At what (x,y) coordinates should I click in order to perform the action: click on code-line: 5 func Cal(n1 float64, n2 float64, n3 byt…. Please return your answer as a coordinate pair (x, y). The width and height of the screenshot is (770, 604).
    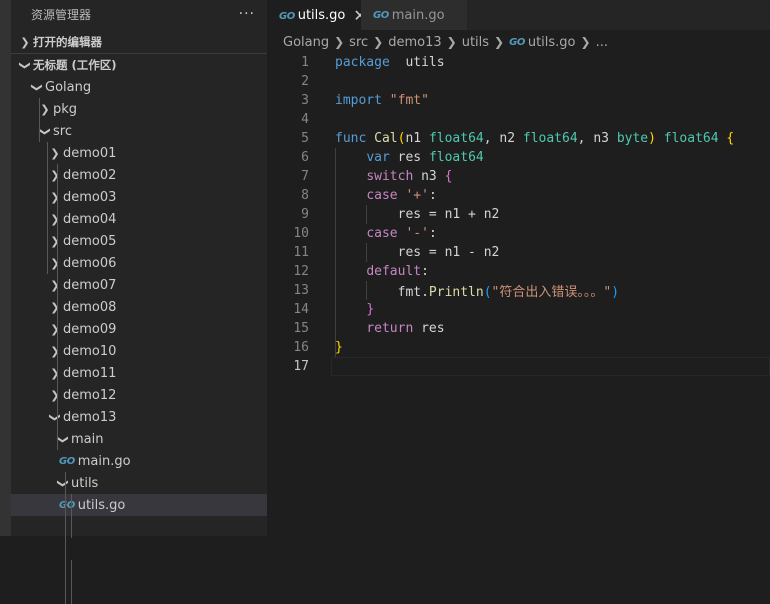
    Looking at the image, I should click on (518, 138).